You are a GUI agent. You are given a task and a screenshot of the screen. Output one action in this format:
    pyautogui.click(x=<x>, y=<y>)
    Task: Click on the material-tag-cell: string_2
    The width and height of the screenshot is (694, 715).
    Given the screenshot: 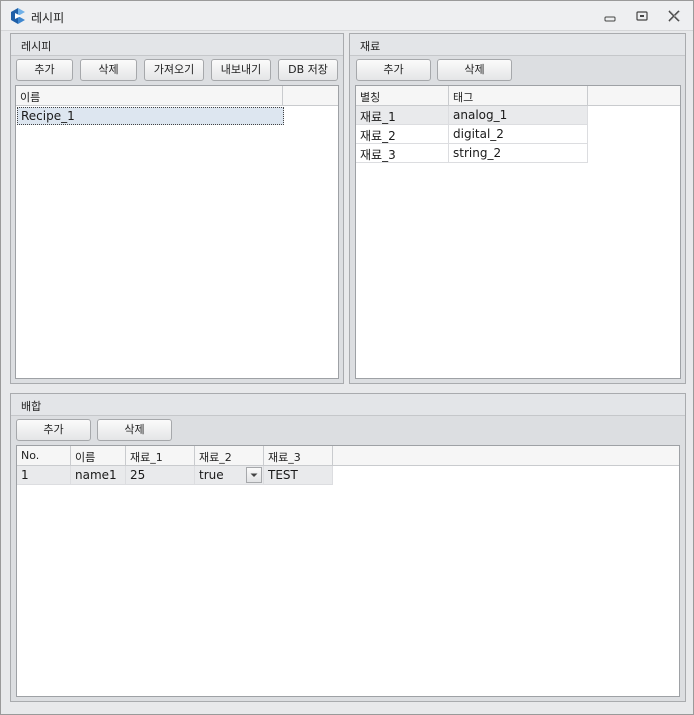 What is the action you would take?
    pyautogui.click(x=518, y=153)
    